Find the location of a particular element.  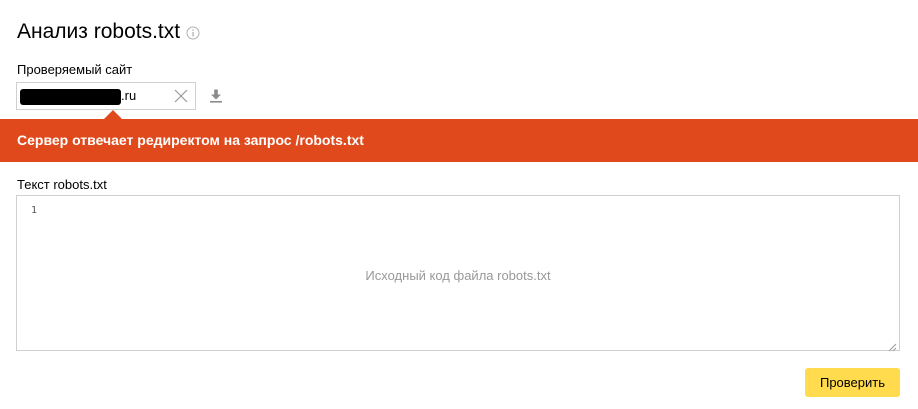

redacted-domain is located at coordinates (70, 97).